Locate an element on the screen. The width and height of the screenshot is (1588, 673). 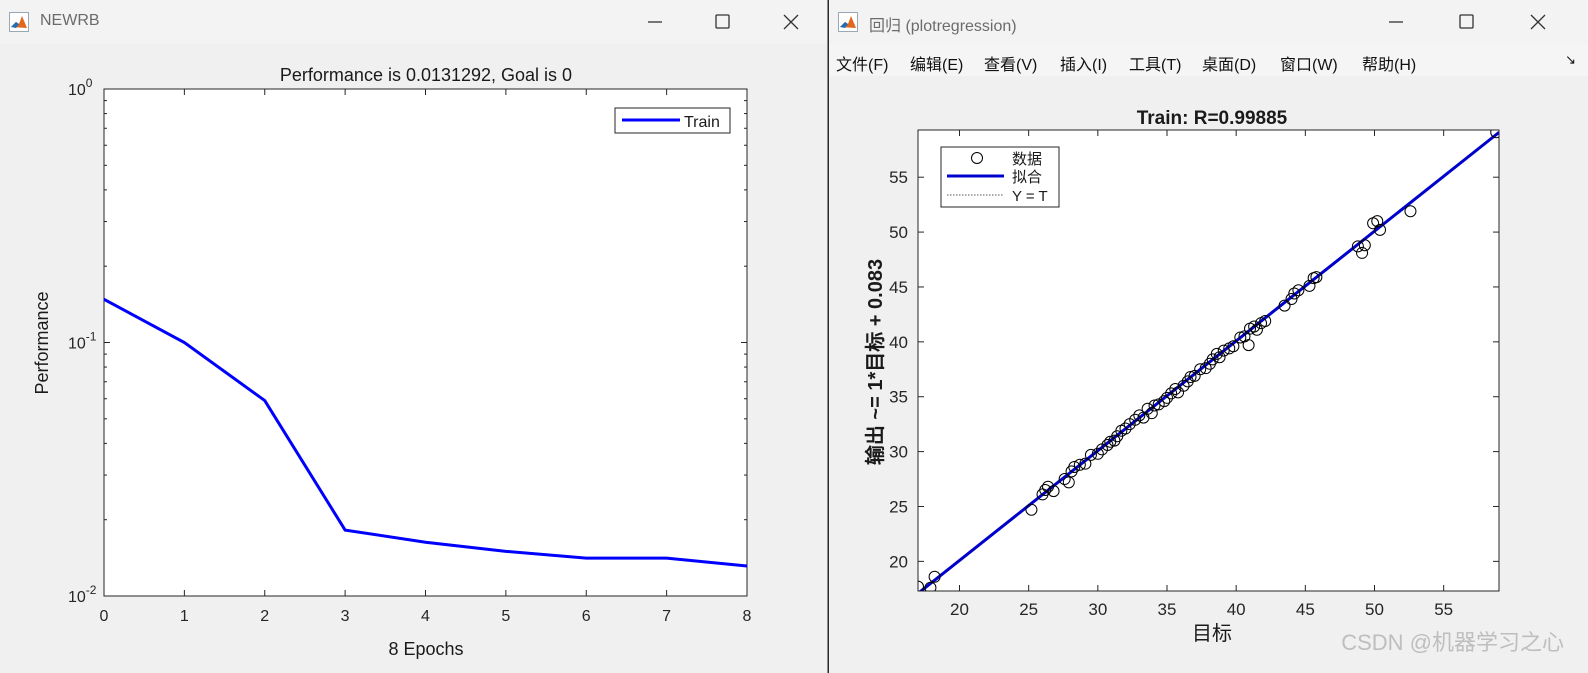
x-axis-label: 目标 is located at coordinates (1212, 633).